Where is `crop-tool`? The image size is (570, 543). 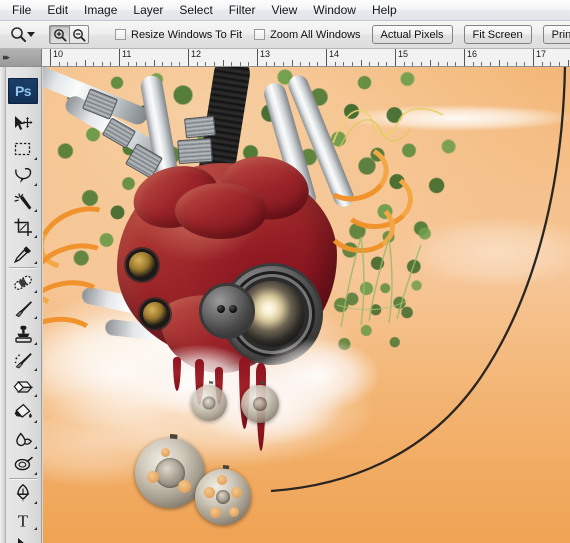 crop-tool is located at coordinates (23, 227).